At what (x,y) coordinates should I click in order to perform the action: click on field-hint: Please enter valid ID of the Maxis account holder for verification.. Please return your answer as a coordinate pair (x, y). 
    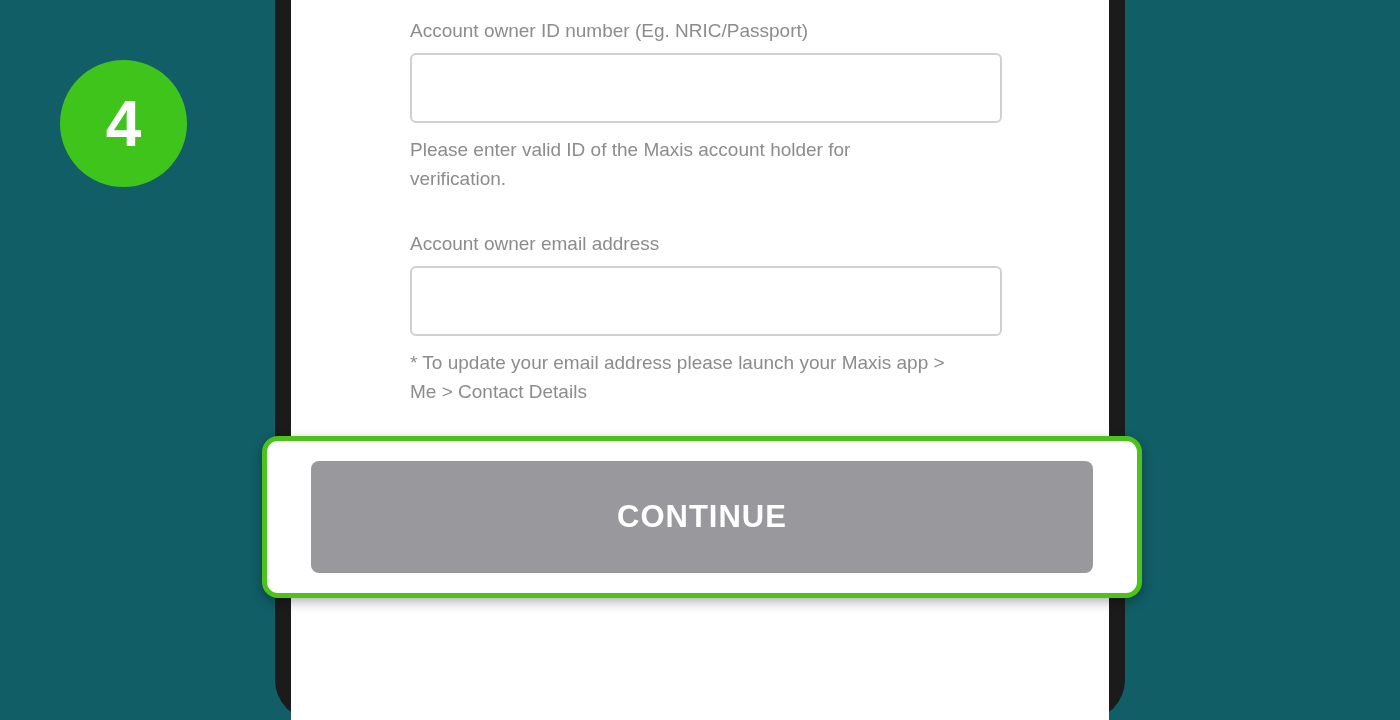
    Looking at the image, I should click on (631, 164).